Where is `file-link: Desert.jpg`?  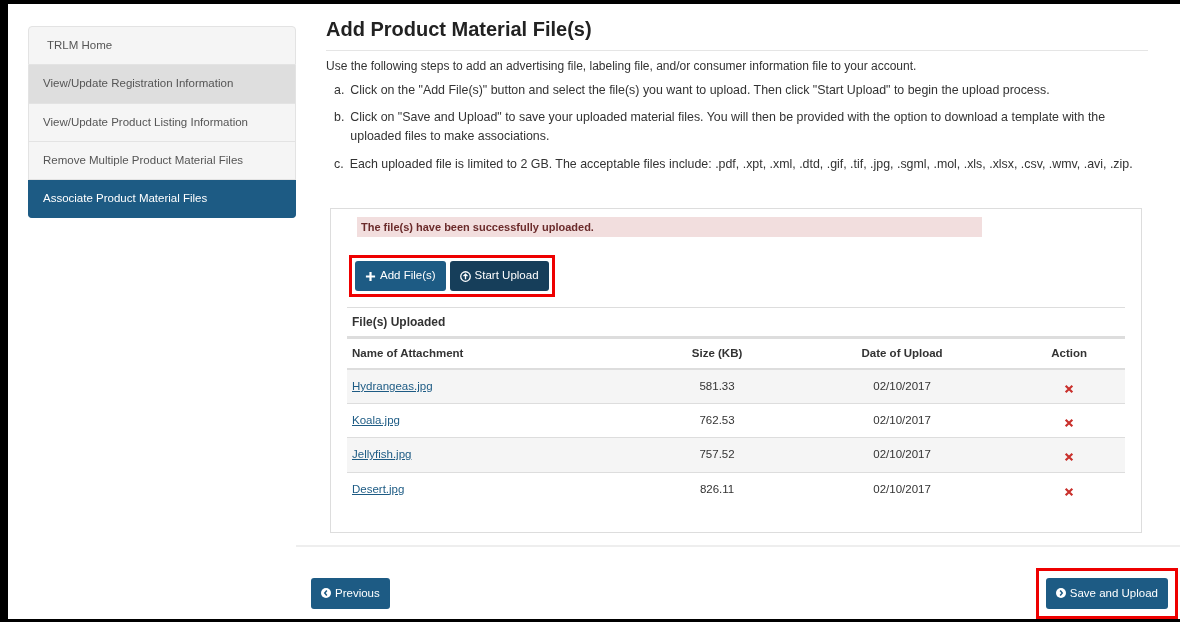 file-link: Desert.jpg is located at coordinates (378, 488).